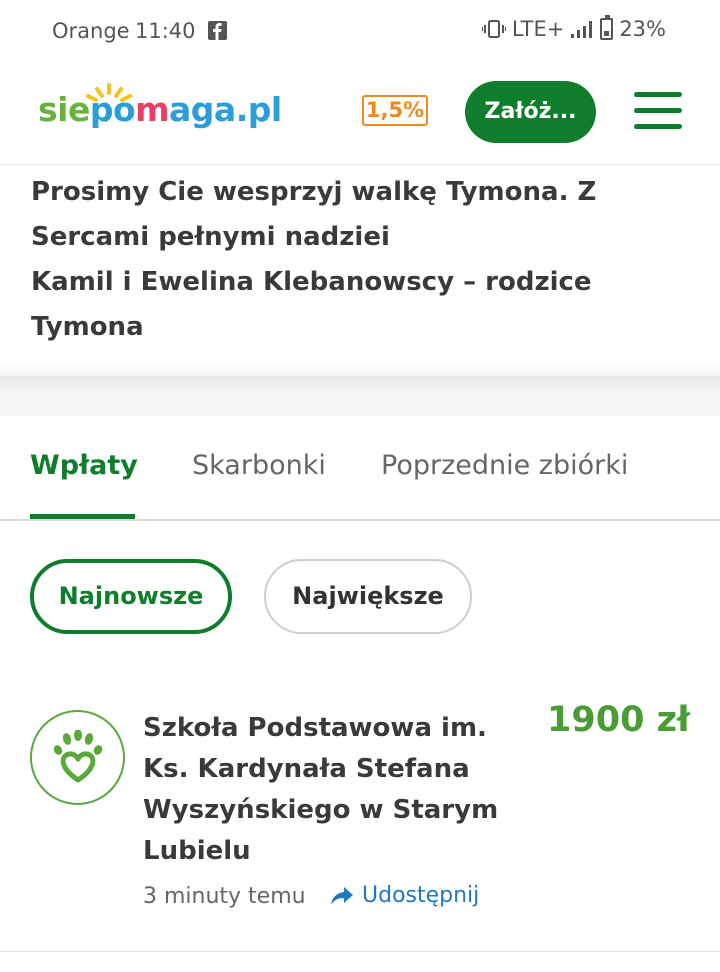  I want to click on section-divider, so click(360, 396).